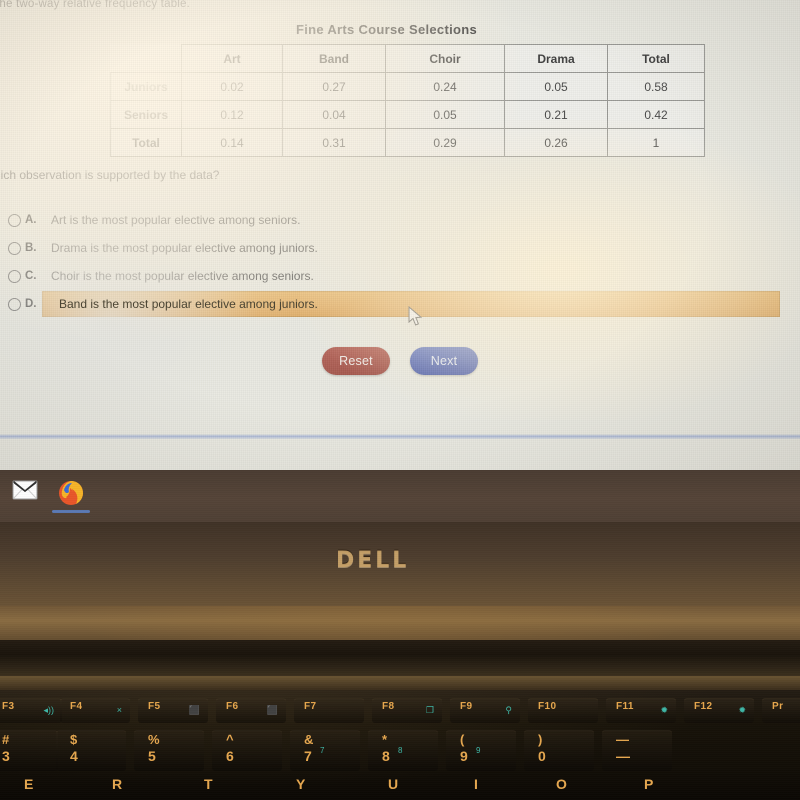  What do you see at coordinates (300, 784) in the screenshot?
I see `key-letter-y: Y` at bounding box center [300, 784].